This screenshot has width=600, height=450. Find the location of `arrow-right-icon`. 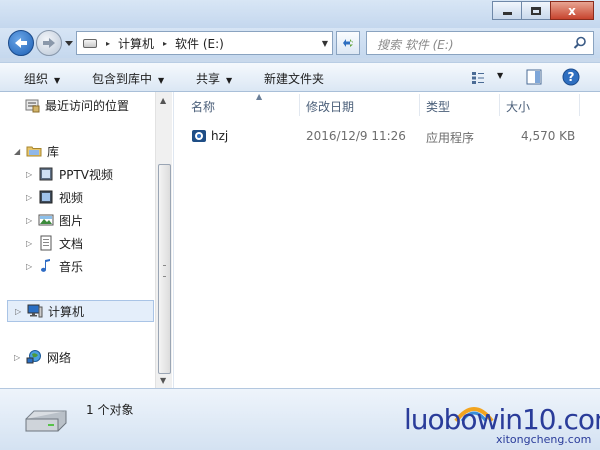

arrow-right-icon is located at coordinates (49, 43).